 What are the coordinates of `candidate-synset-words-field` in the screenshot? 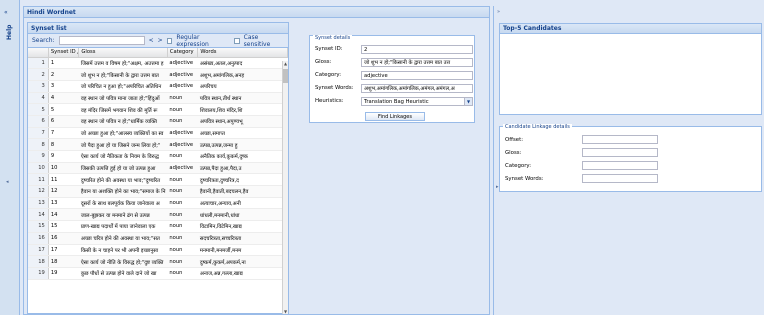 It's located at (620, 178).